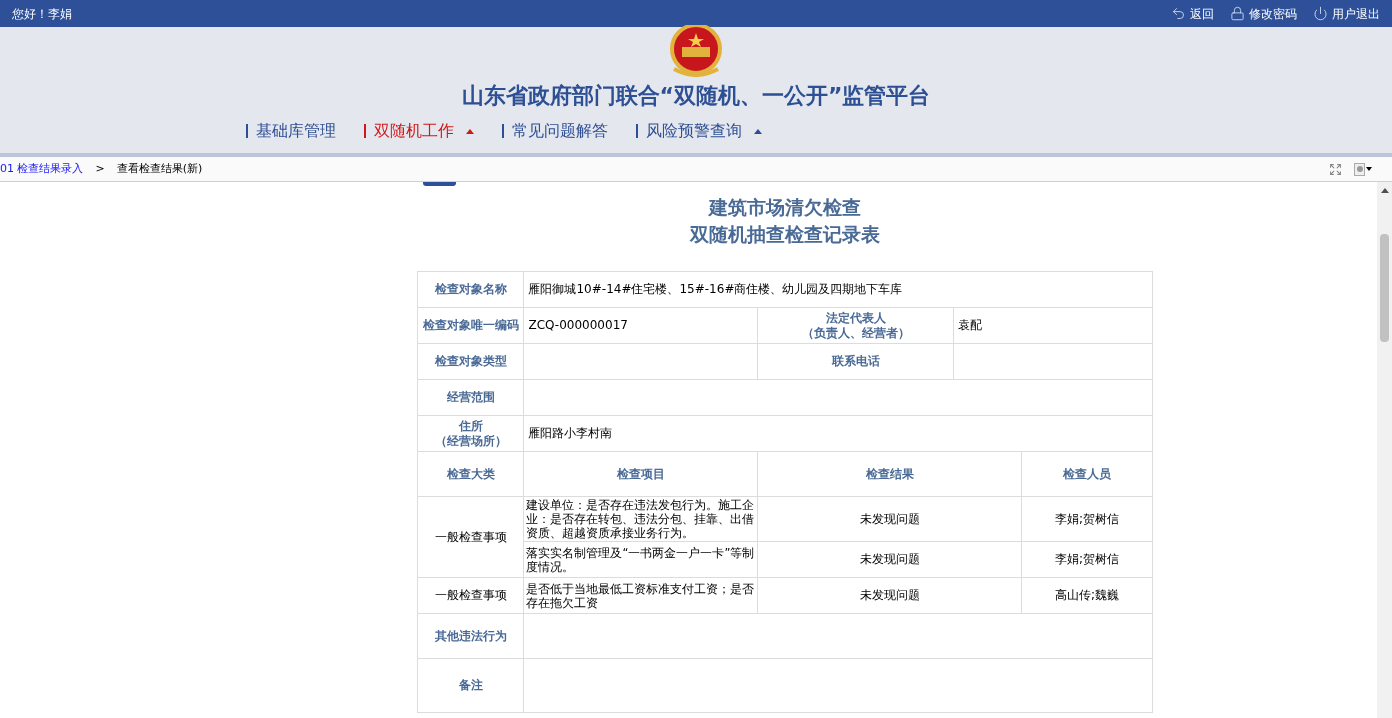 This screenshot has width=1392, height=718. Describe the element at coordinates (1086, 595) in the screenshot. I see `inspector-names: 高山传;魏巍` at that location.